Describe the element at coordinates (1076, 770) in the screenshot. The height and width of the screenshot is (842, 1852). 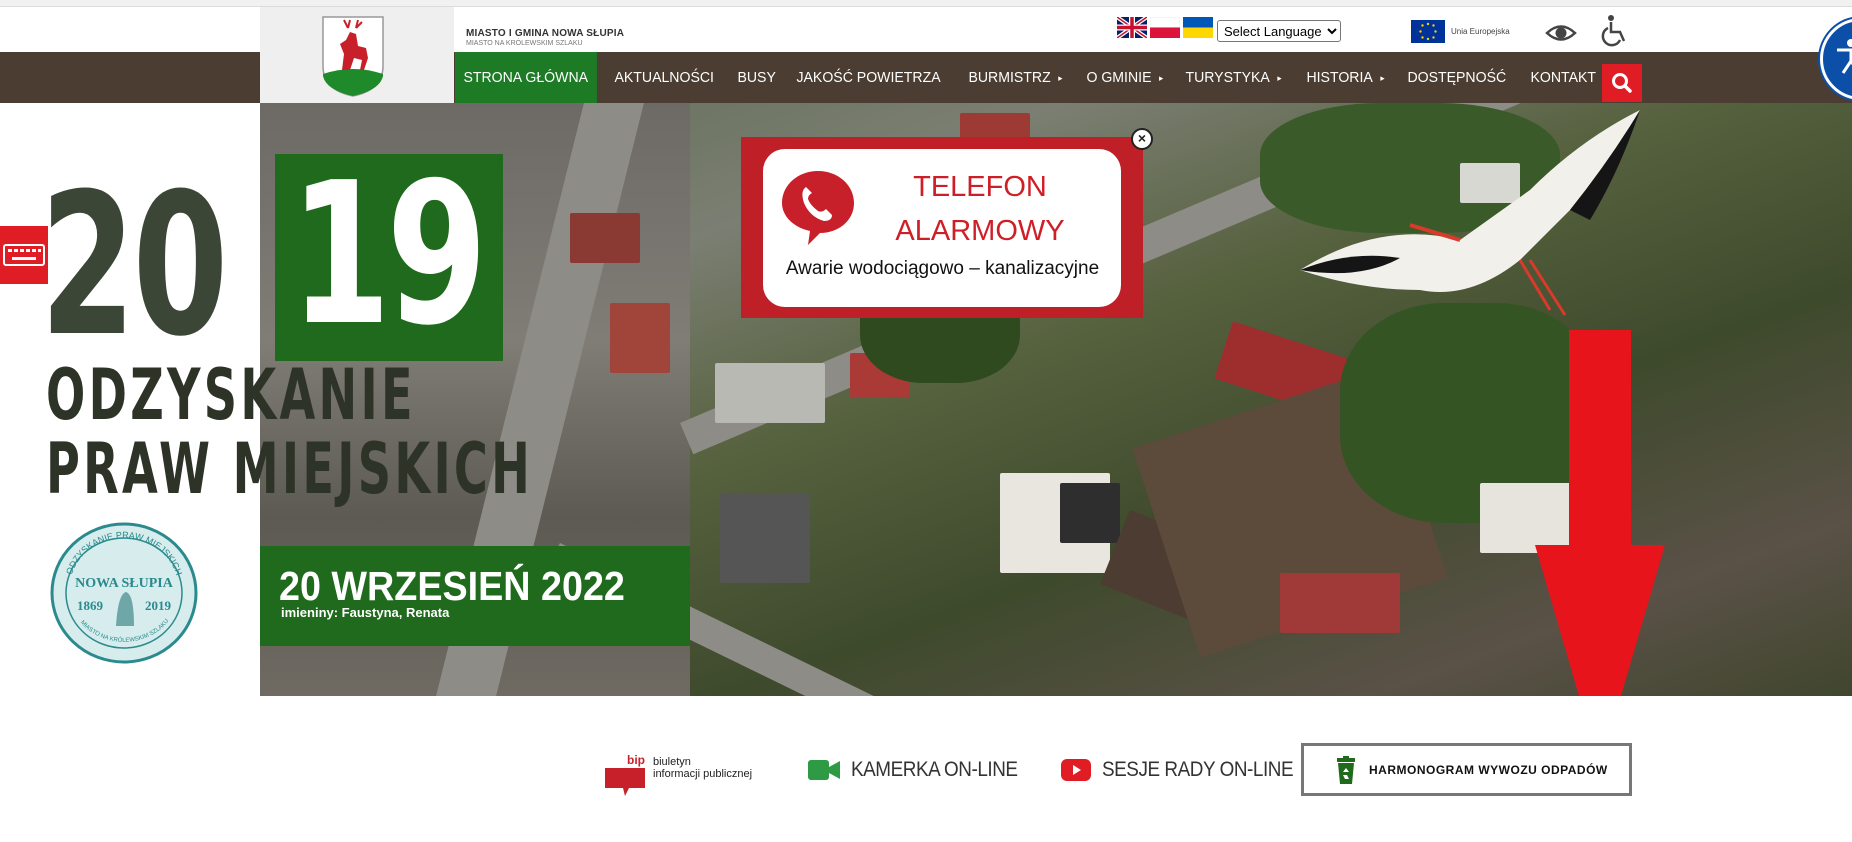
I see `youtube-icon` at that location.